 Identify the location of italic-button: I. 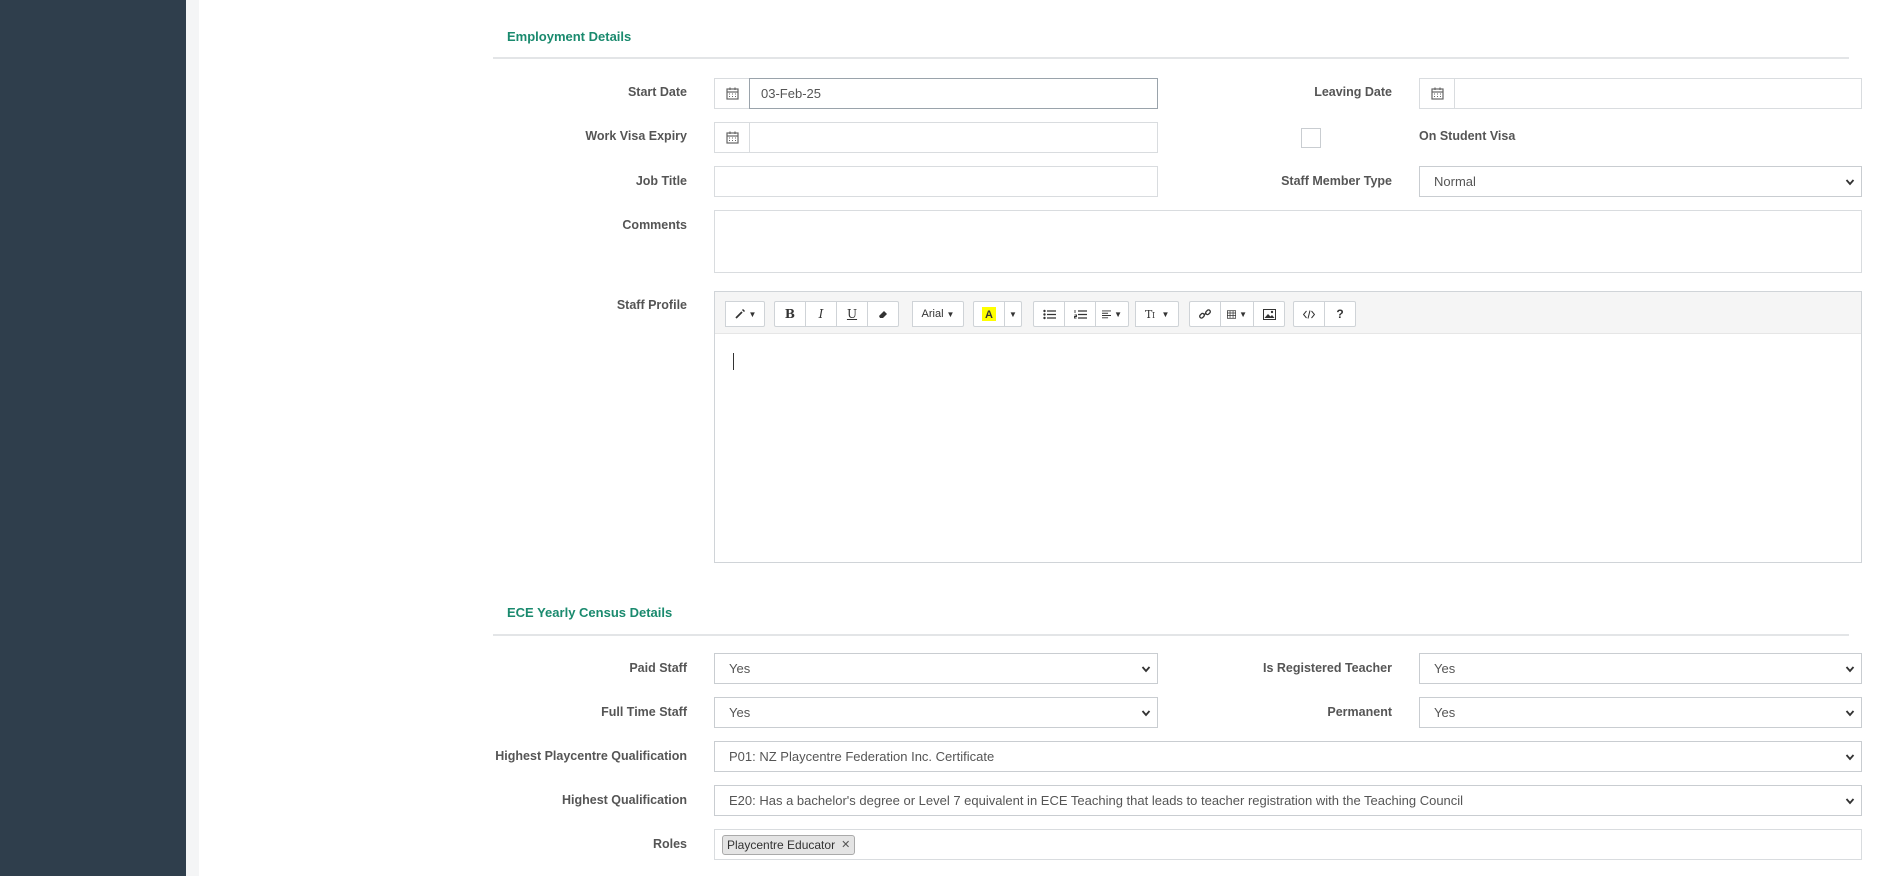
(821, 314).